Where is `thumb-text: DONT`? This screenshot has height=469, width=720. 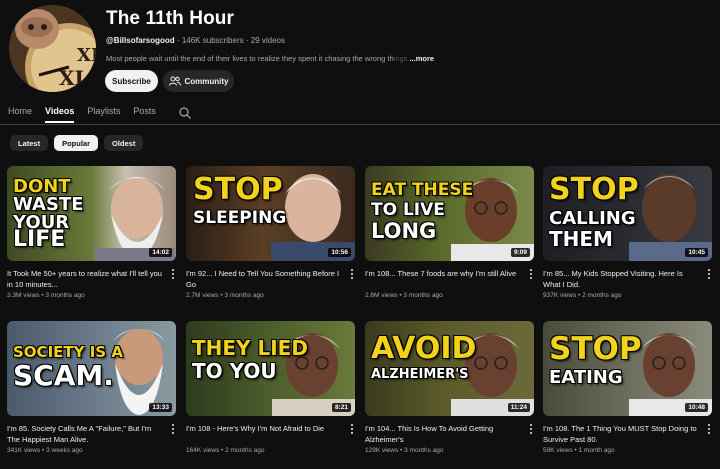 thumb-text: DONT is located at coordinates (42, 186).